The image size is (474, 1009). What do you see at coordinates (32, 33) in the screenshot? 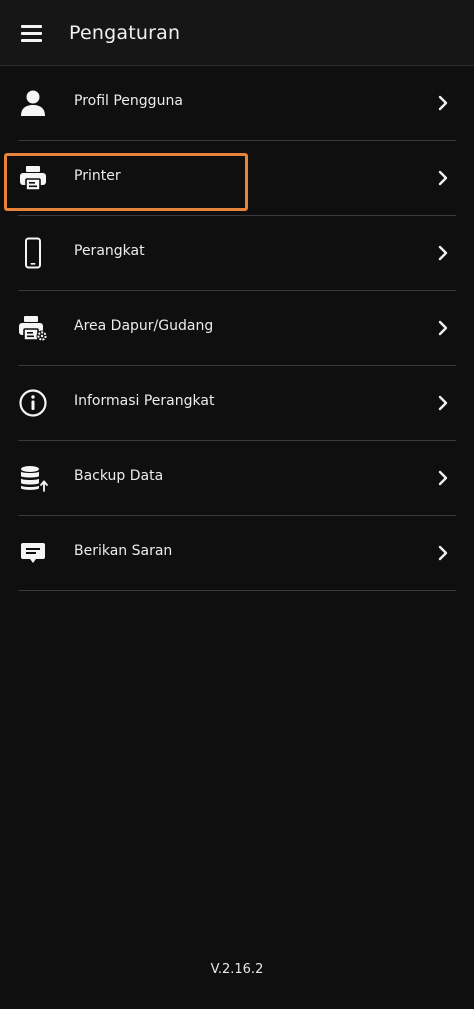
I see `hamburger-menu-icon` at bounding box center [32, 33].